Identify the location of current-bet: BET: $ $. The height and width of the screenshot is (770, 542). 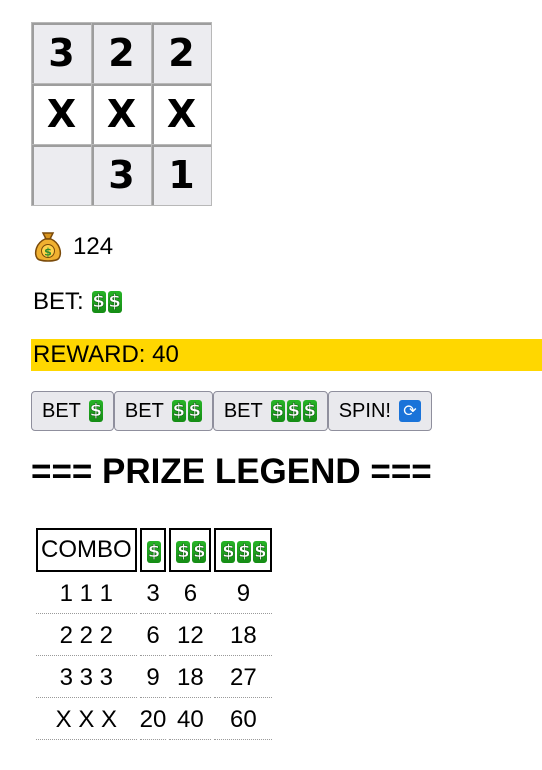
(77, 302).